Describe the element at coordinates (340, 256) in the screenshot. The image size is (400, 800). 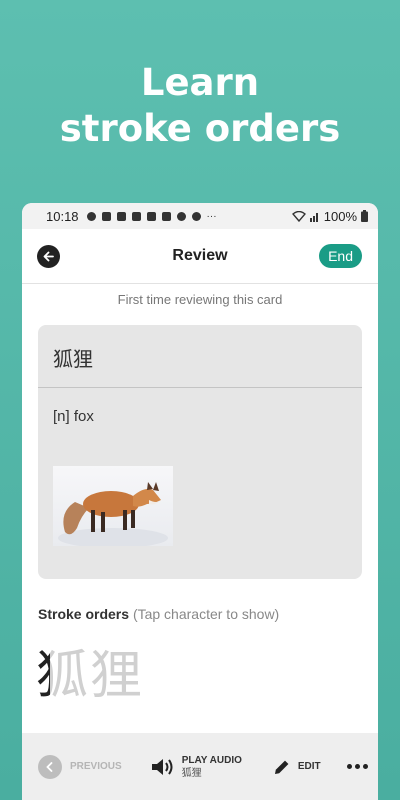
I see `end-button: End` at that location.